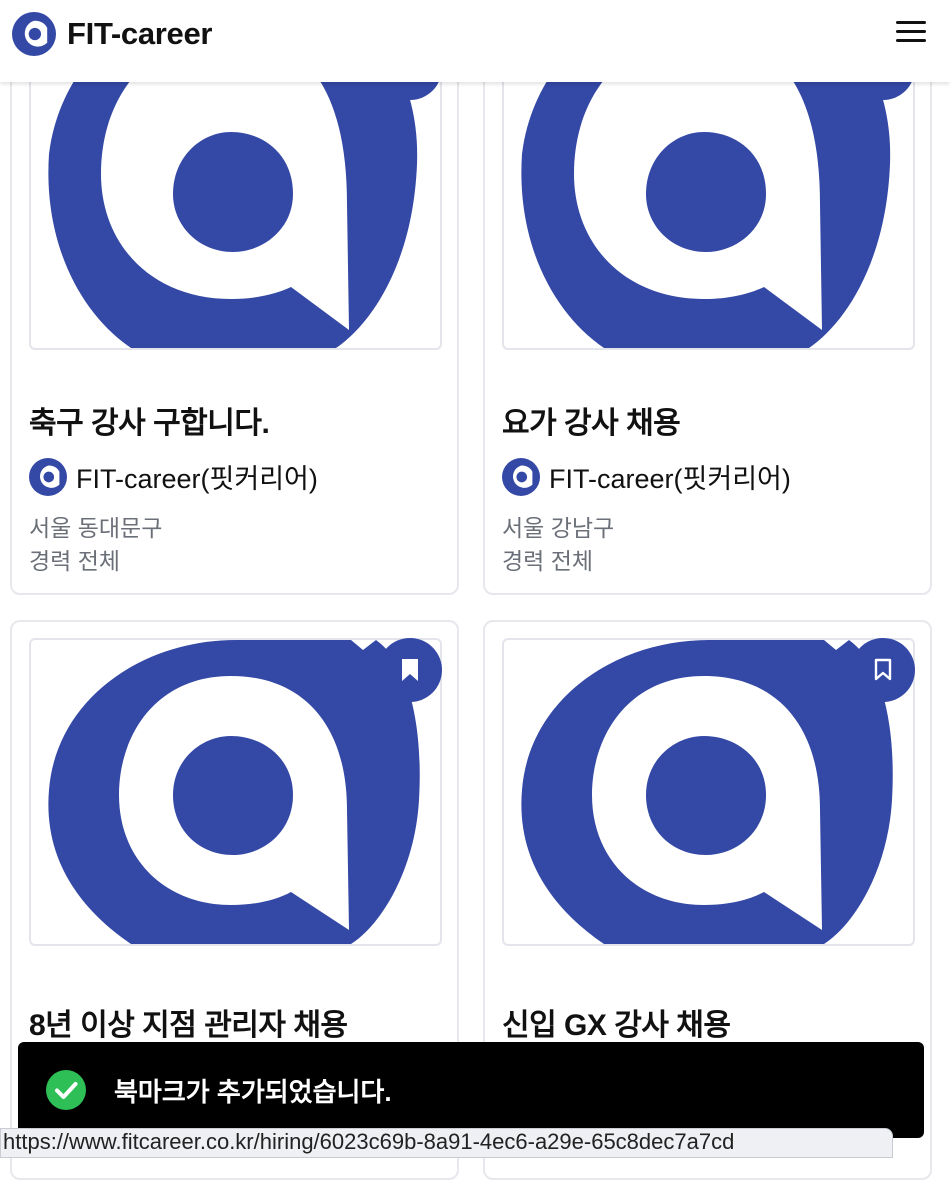 The height and width of the screenshot is (1180, 950). Describe the element at coordinates (616, 1025) in the screenshot. I see `job-title: 신입 GX 강사 채용` at that location.